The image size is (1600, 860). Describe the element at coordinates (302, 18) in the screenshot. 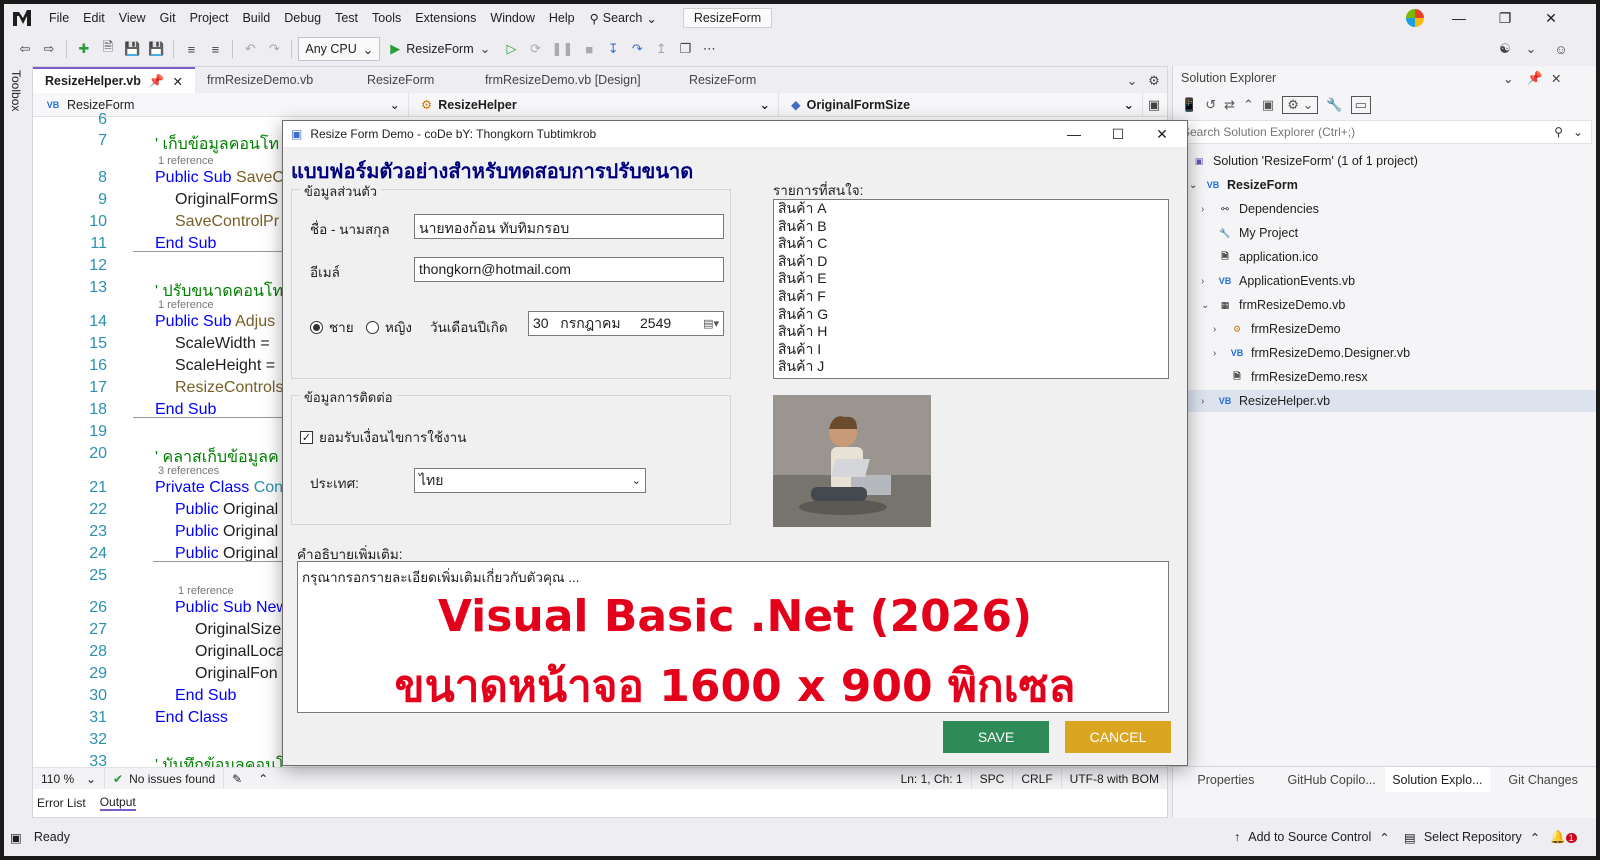

I see `menu-debug: Debug` at that location.